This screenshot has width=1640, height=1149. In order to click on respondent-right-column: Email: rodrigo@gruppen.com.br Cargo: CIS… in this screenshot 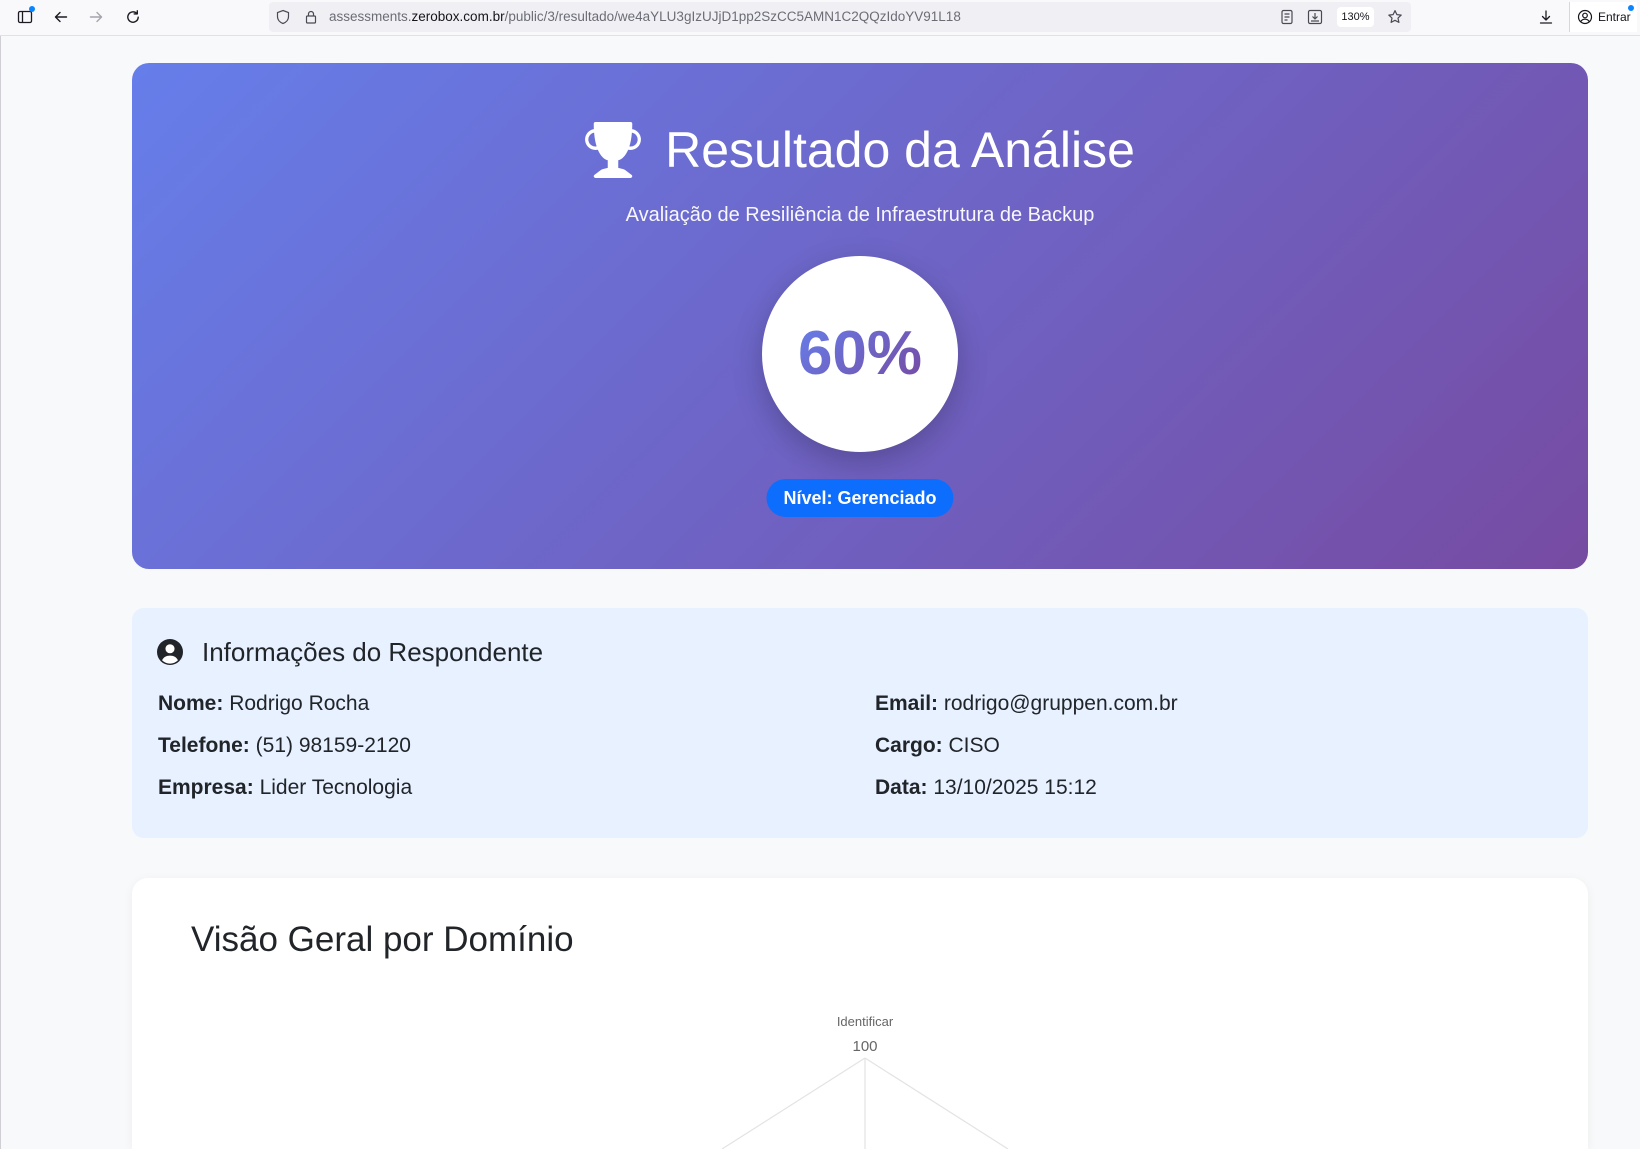, I will do `click(1026, 755)`.